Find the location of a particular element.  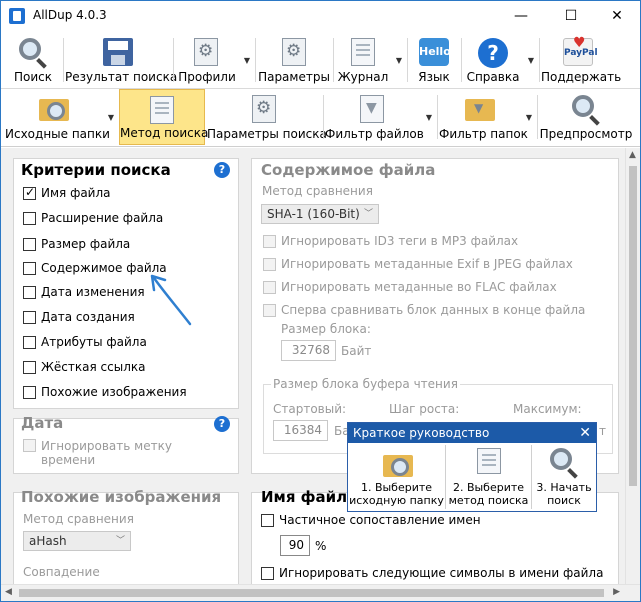

vertical-scrollbar: ▲ is located at coordinates (632, 366).